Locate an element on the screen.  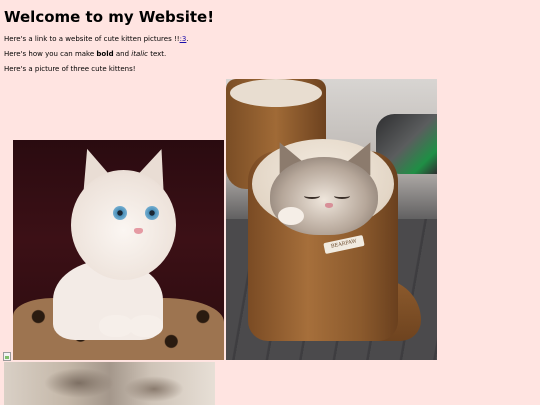
kitten-paw-left is located at coordinates (116, 326).